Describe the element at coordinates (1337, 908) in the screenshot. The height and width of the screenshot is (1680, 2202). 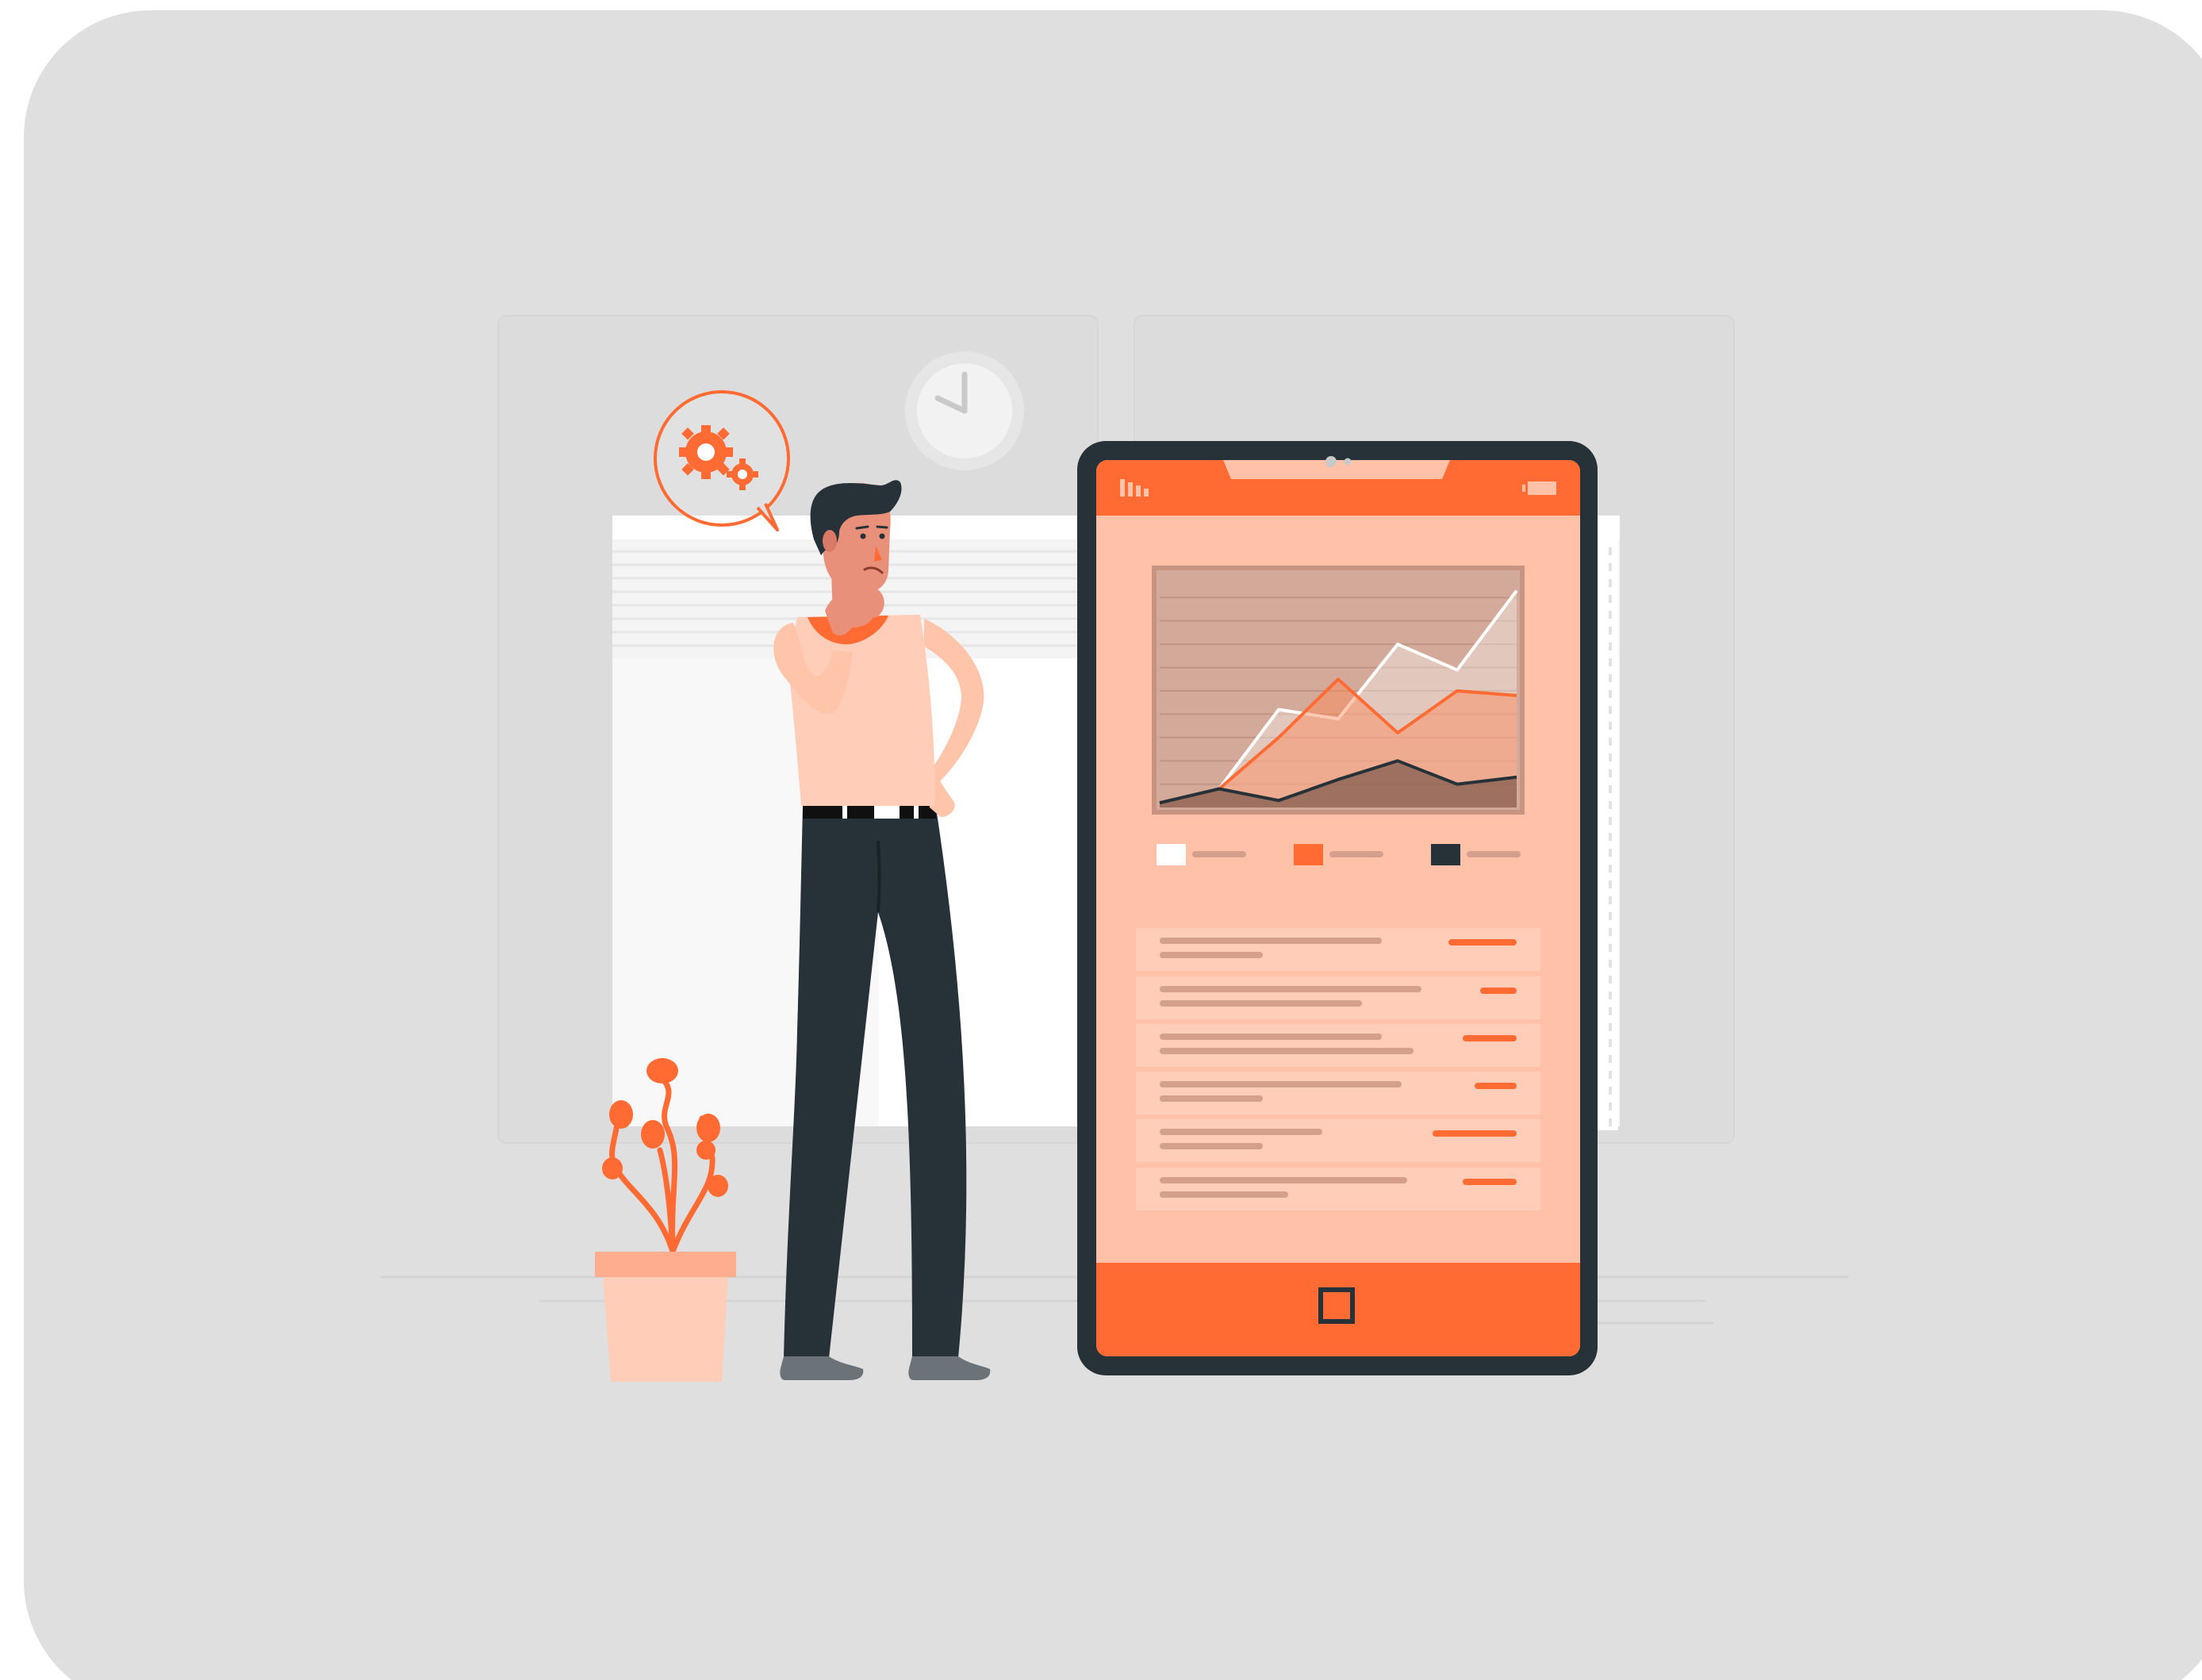
I see `phone-device` at that location.